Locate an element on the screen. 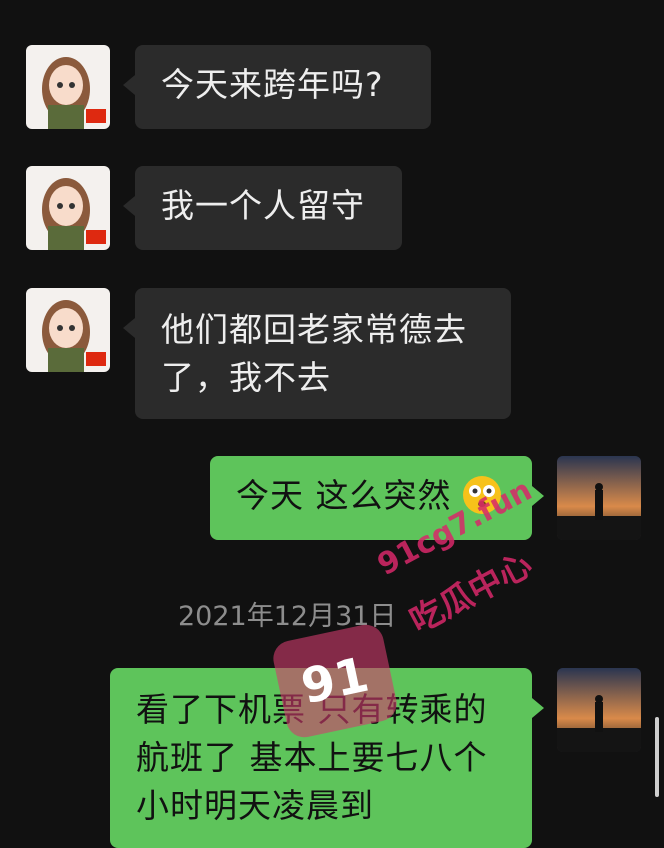 This screenshot has height=848, width=664. message-text-line: 小时明天凌晨到 is located at coordinates (255, 805).